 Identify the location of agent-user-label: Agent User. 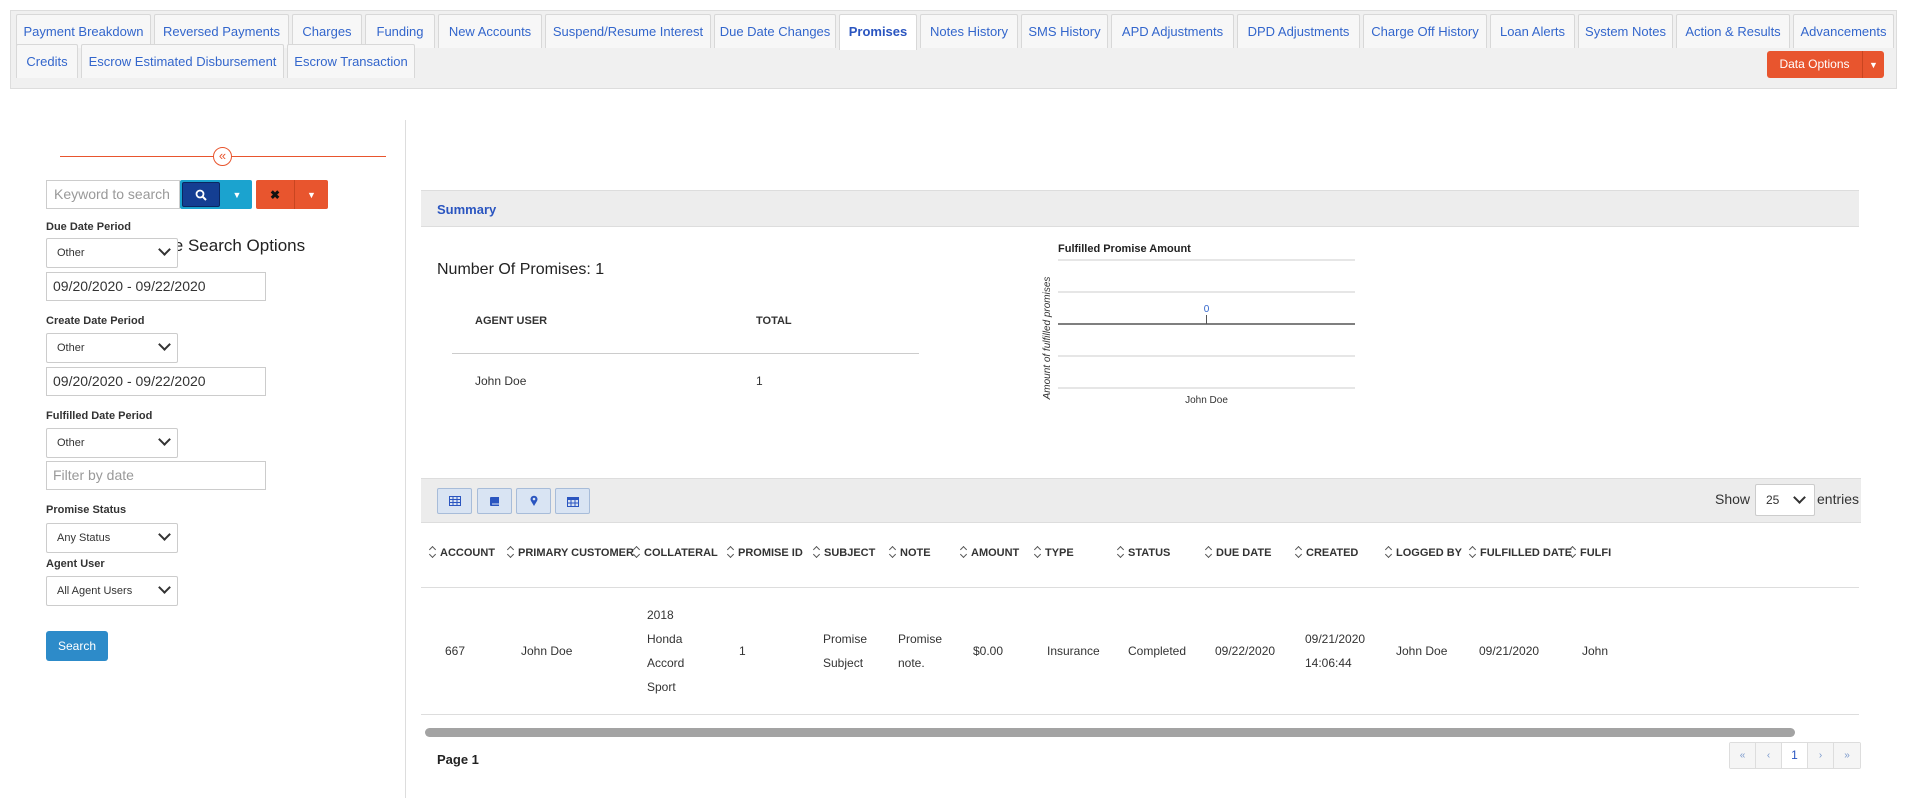
(75, 564).